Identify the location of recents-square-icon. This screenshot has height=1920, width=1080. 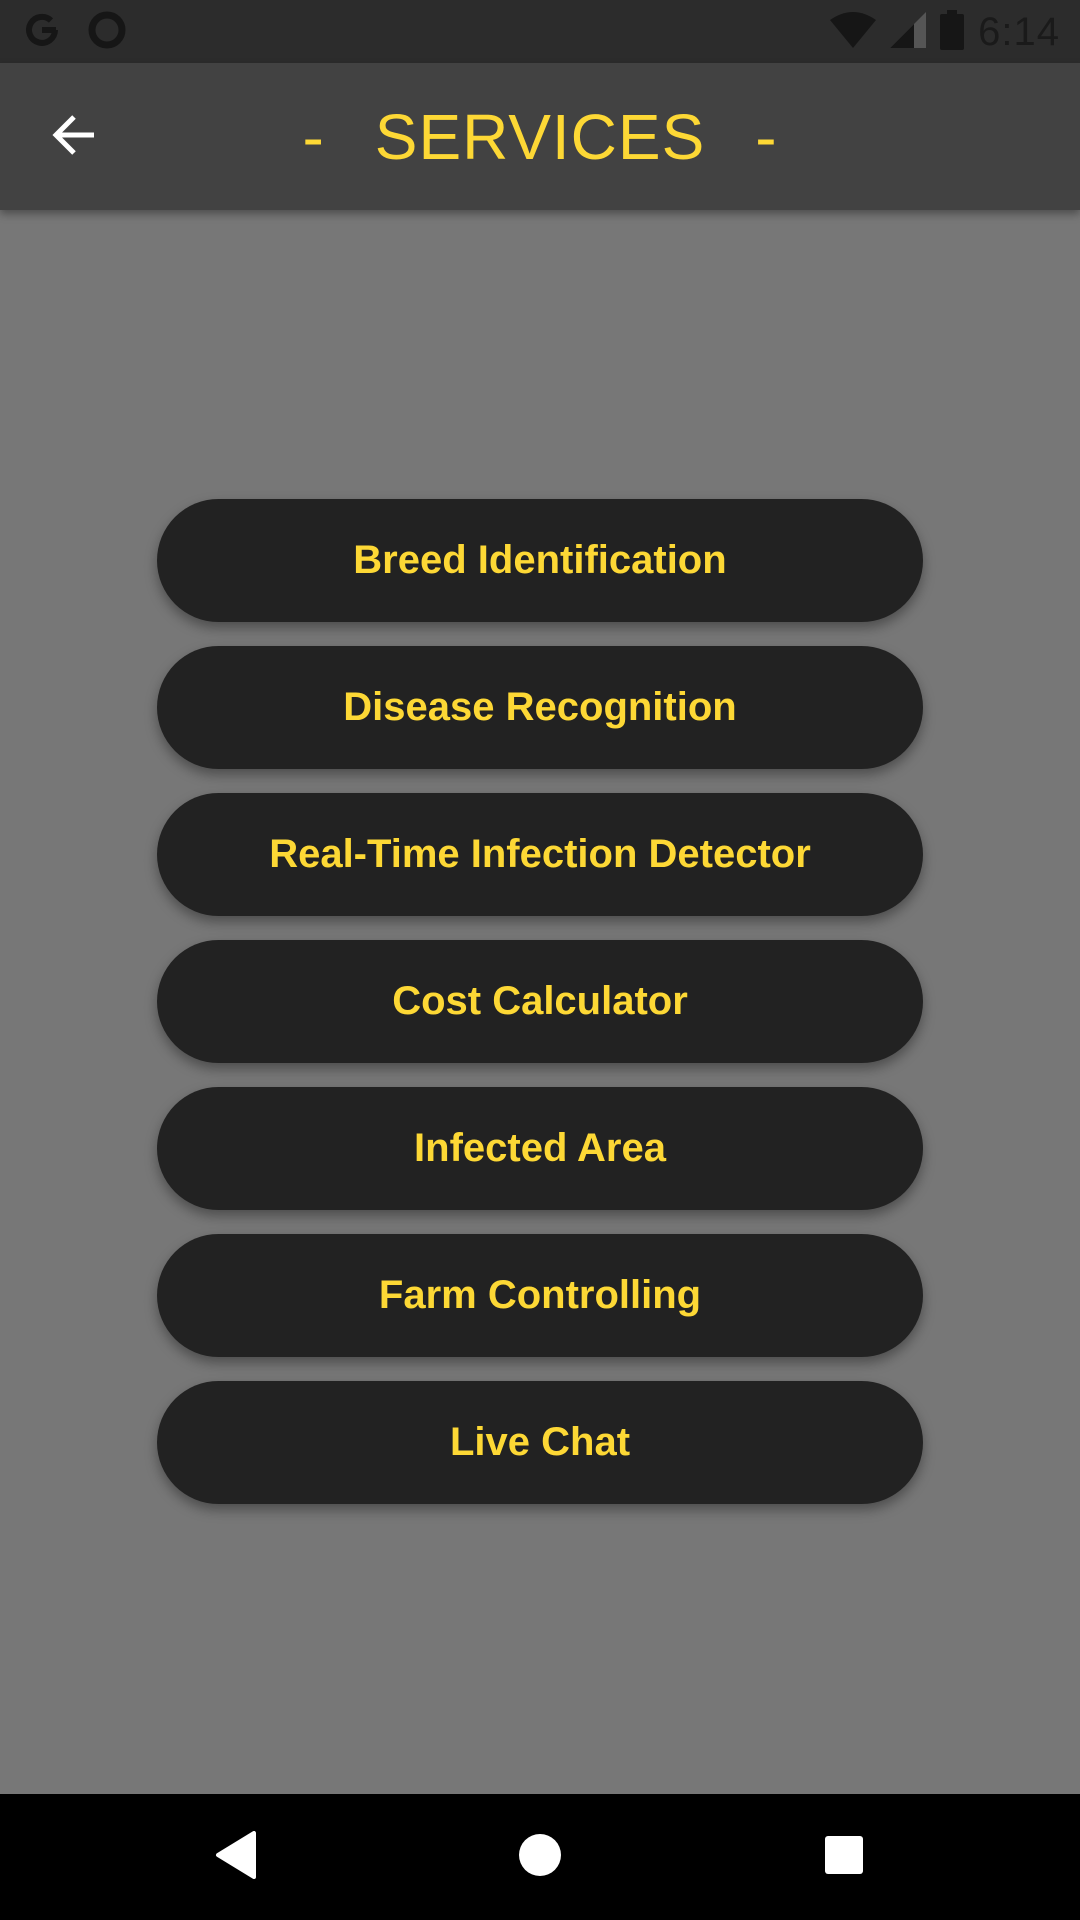
(844, 1857).